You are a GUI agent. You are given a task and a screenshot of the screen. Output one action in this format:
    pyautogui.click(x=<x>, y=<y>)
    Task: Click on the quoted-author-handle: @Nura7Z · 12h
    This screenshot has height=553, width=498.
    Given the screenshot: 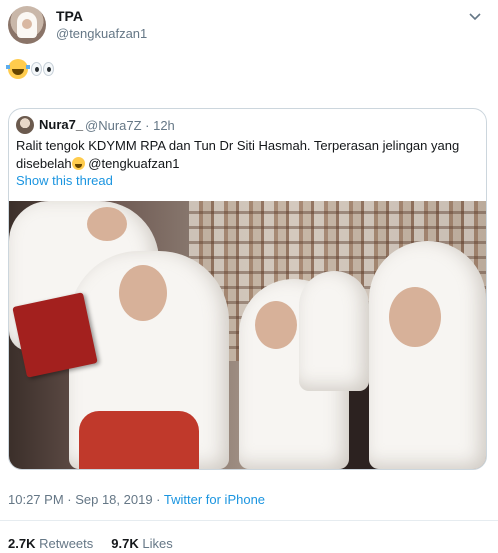 What is the action you would take?
    pyautogui.click(x=130, y=125)
    